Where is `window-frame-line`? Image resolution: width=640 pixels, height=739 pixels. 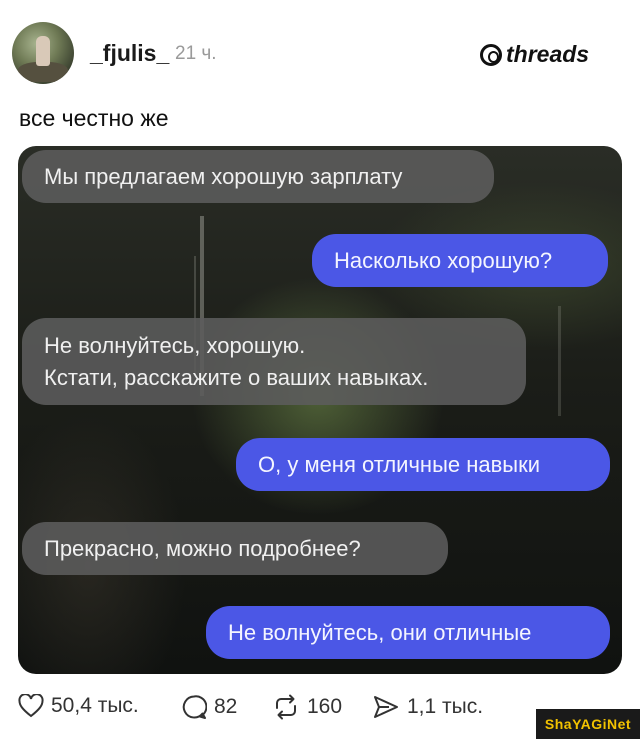
window-frame-line is located at coordinates (559, 361).